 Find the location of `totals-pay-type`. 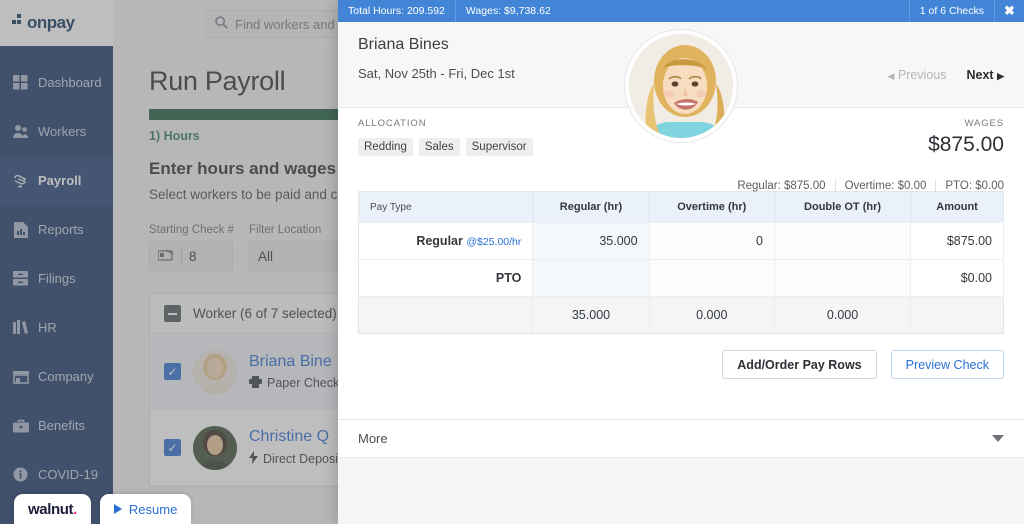

totals-pay-type is located at coordinates (446, 315).